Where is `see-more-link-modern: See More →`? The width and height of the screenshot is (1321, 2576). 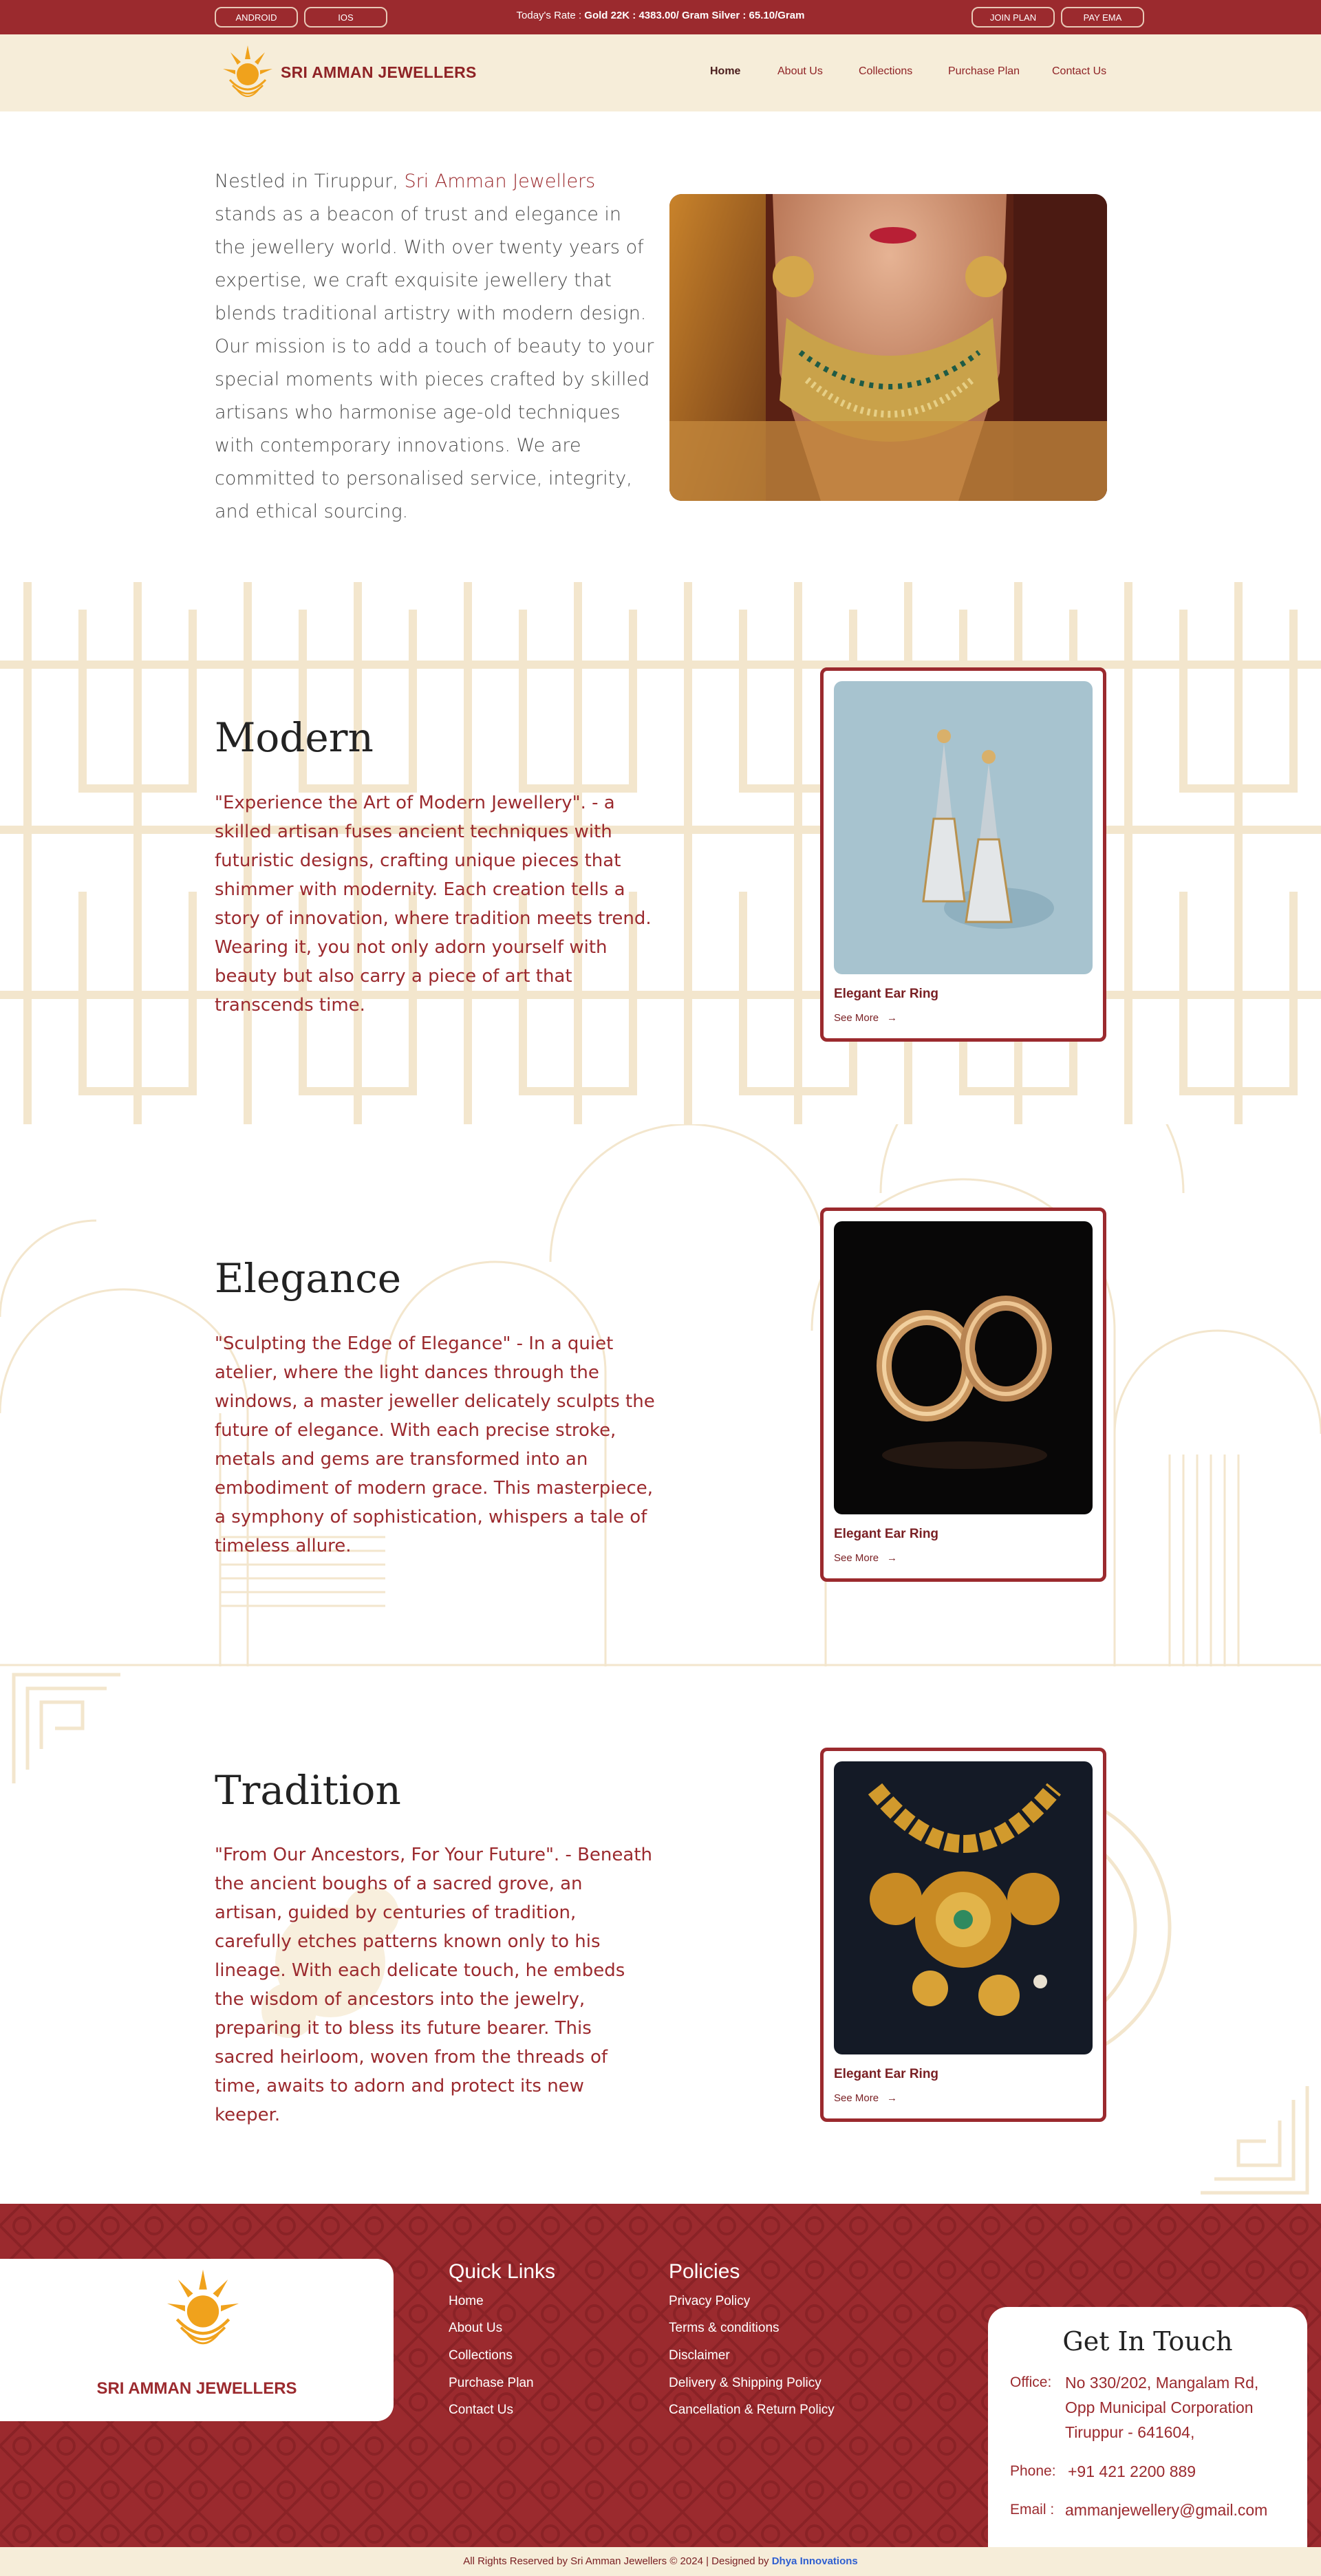
see-more-link-modern: See More → is located at coordinates (865, 1018).